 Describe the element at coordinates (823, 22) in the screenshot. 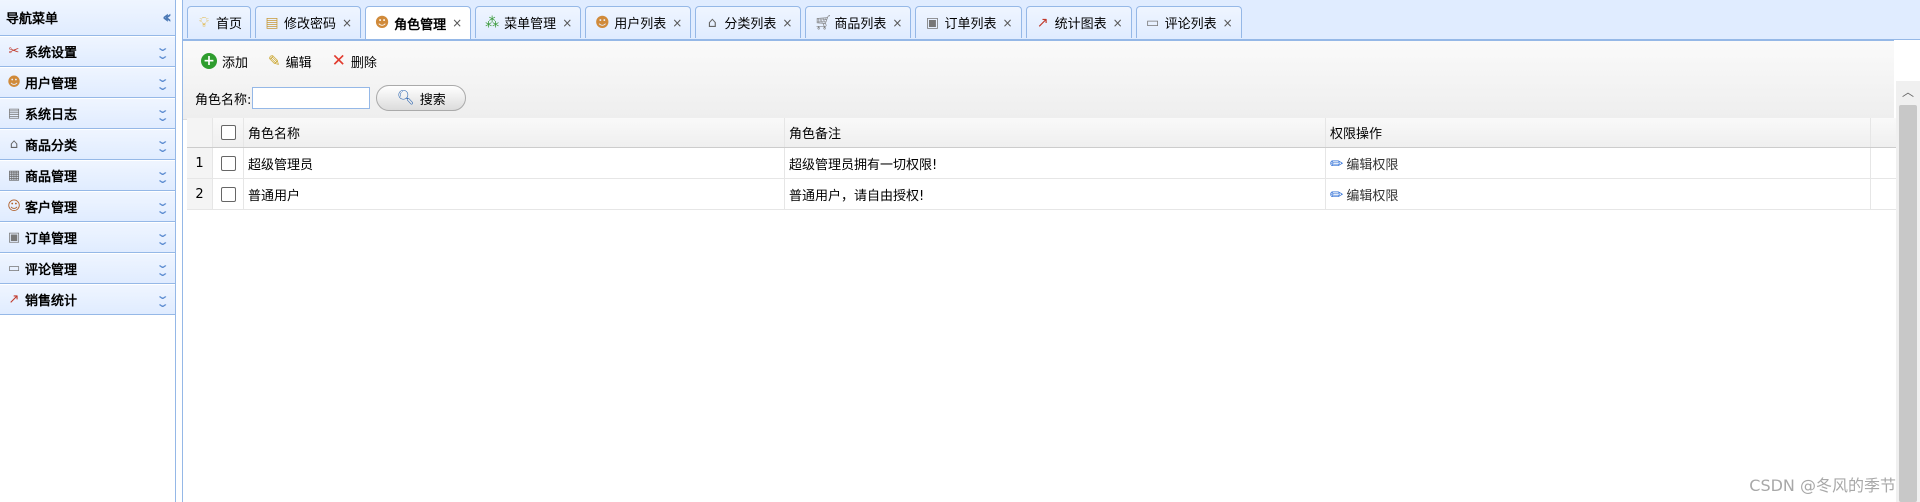

I see `cart-icon: 🛒︎` at that location.